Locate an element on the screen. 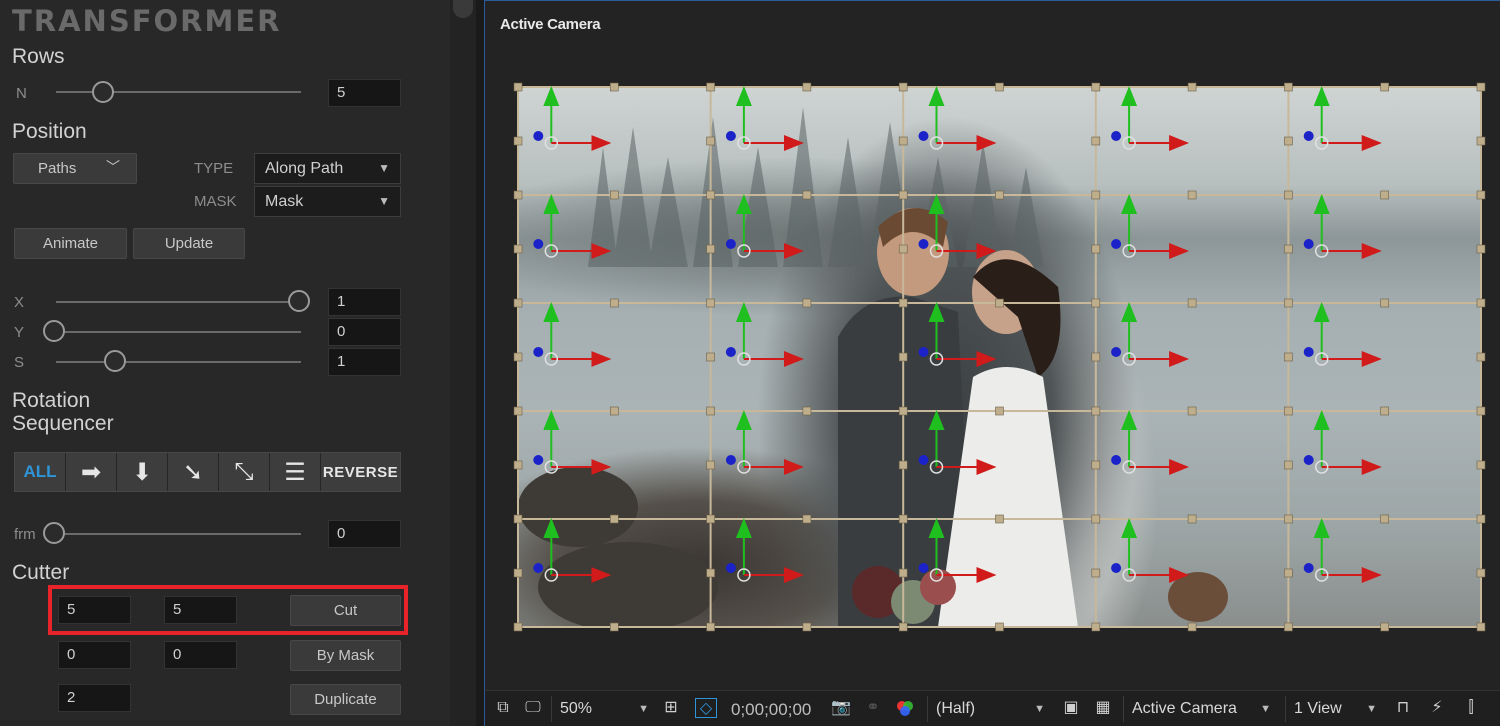 The image size is (1500, 726). fit-region-icon: ⊞ is located at coordinates (671, 708).